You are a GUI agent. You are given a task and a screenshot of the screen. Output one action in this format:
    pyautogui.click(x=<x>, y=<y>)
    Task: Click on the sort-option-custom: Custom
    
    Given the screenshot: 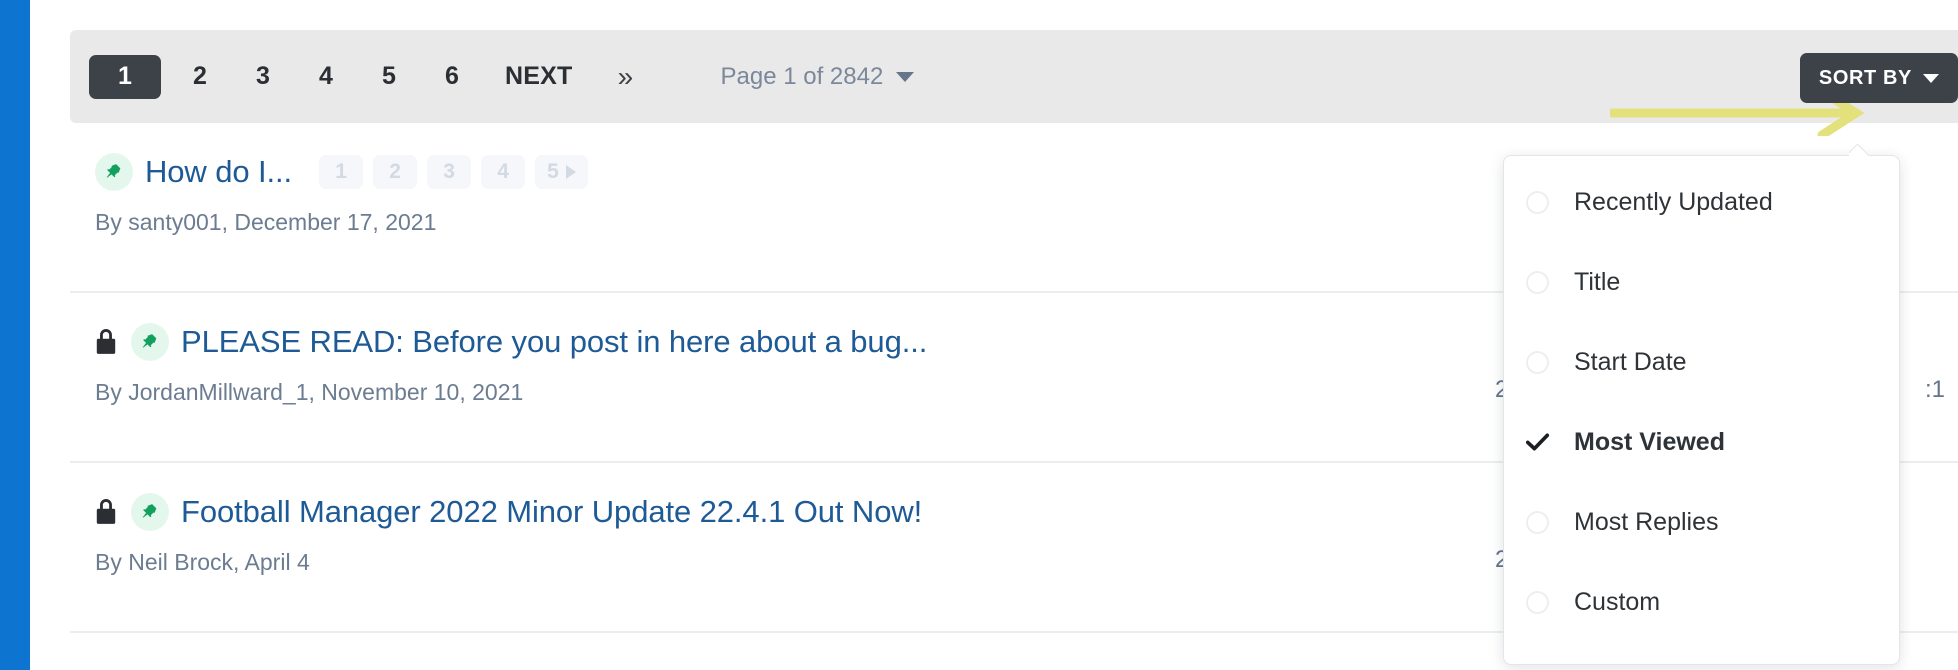 What is the action you would take?
    pyautogui.click(x=1701, y=602)
    